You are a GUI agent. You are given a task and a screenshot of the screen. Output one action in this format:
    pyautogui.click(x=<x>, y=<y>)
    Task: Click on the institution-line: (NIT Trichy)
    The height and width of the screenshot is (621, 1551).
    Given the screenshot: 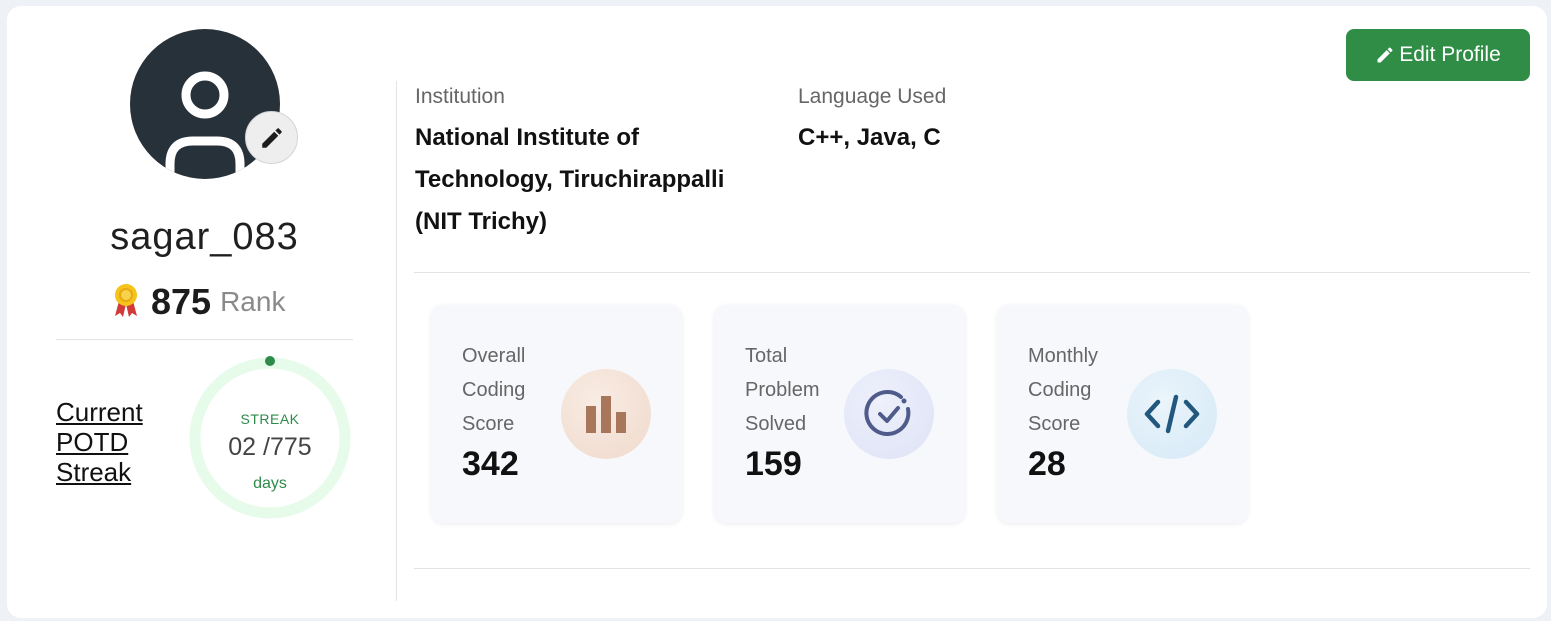 What is the action you would take?
    pyautogui.click(x=481, y=221)
    